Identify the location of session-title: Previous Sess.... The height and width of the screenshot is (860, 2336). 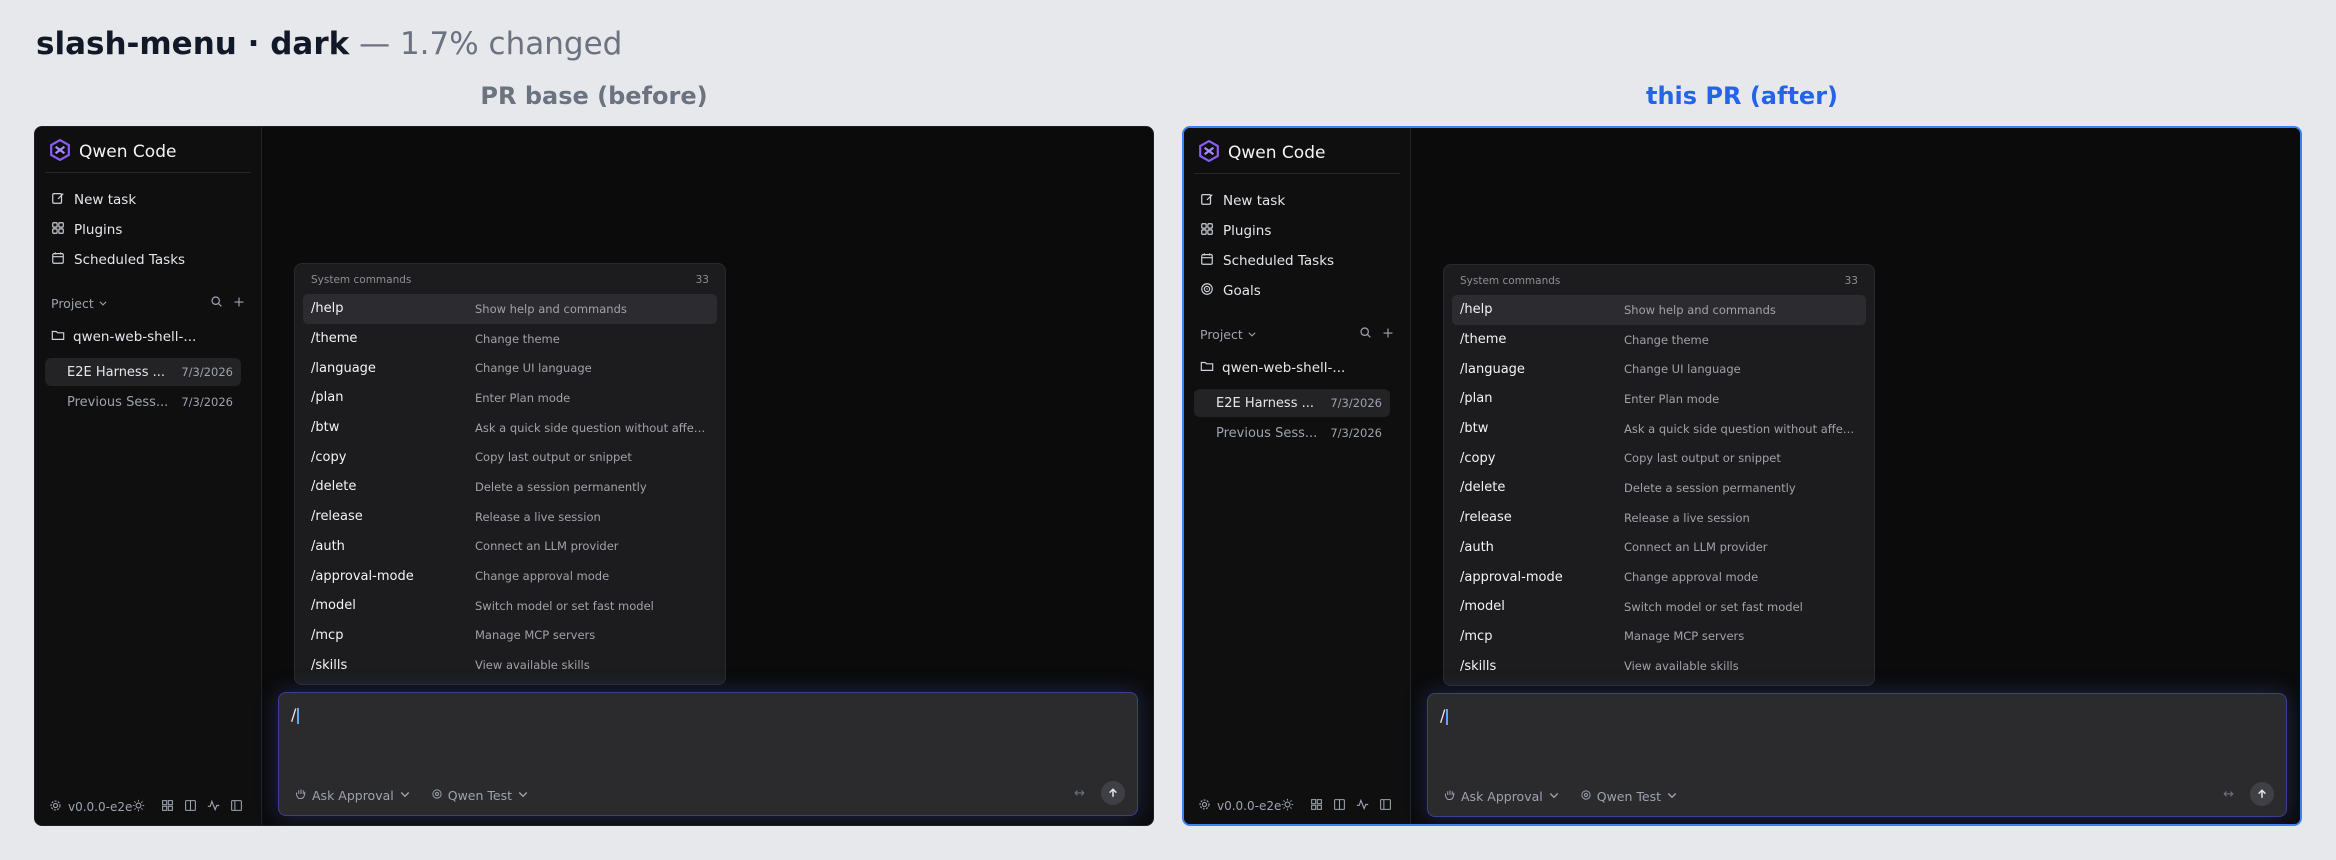
(118, 402).